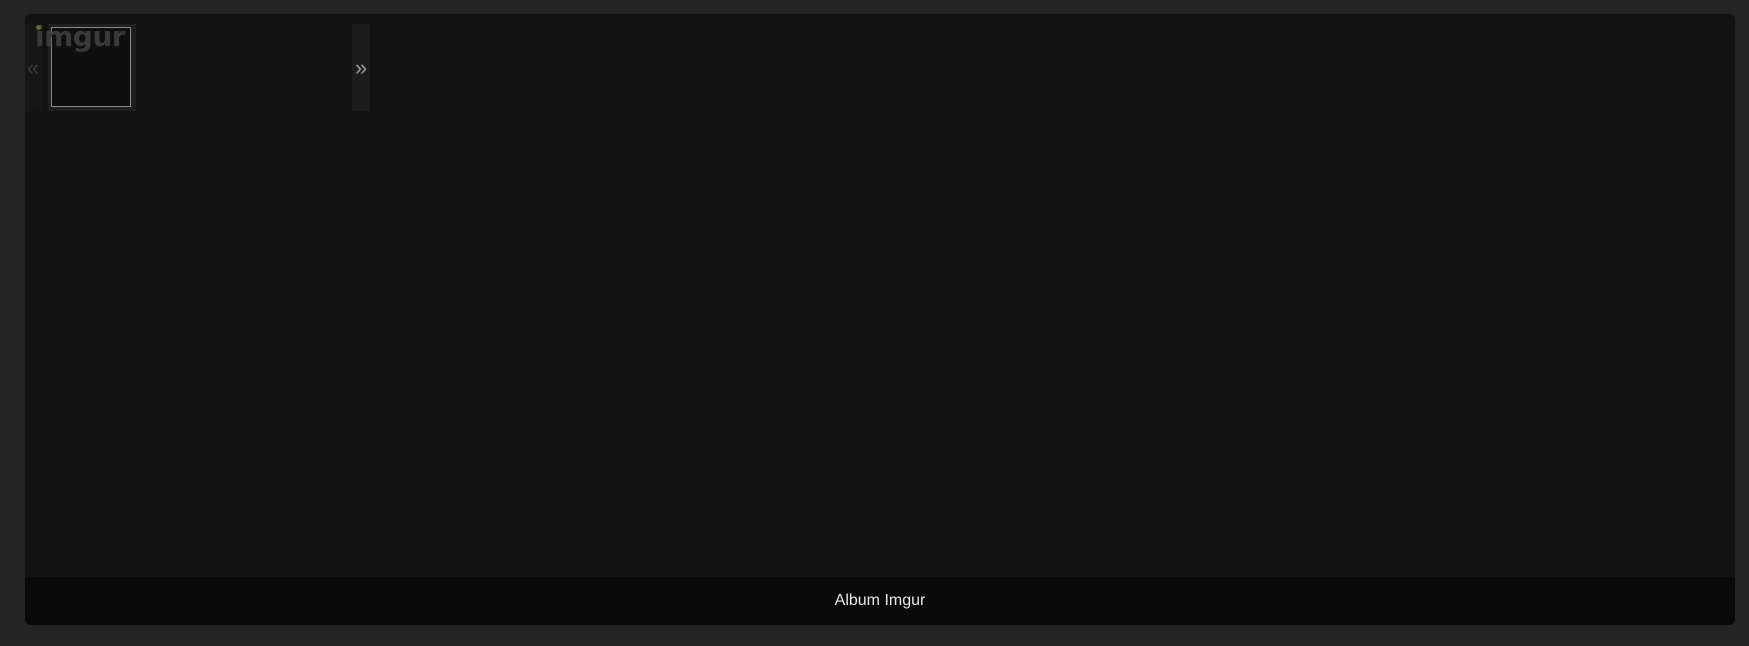 The height and width of the screenshot is (646, 1749). What do you see at coordinates (361, 67) in the screenshot?
I see `next-arrow-icon: »` at bounding box center [361, 67].